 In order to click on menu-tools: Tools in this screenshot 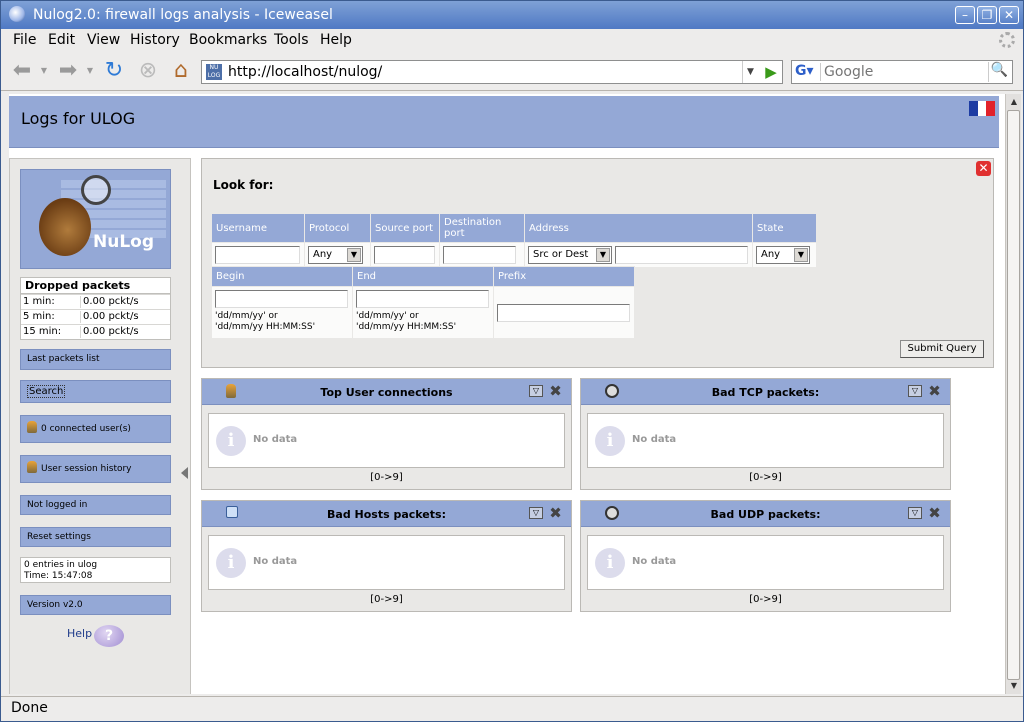, I will do `click(291, 40)`.